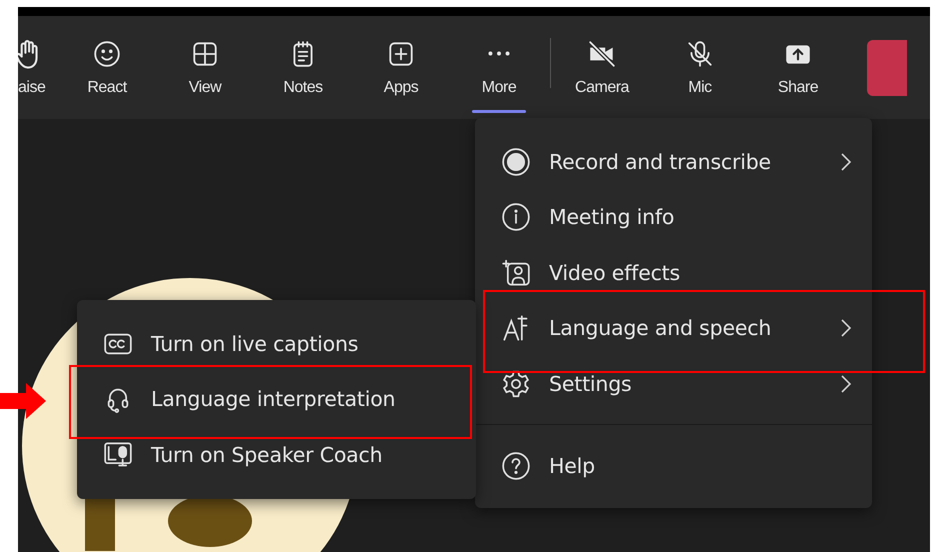 The image size is (936, 552). Describe the element at coordinates (673, 384) in the screenshot. I see `menu-item: Settings` at that location.